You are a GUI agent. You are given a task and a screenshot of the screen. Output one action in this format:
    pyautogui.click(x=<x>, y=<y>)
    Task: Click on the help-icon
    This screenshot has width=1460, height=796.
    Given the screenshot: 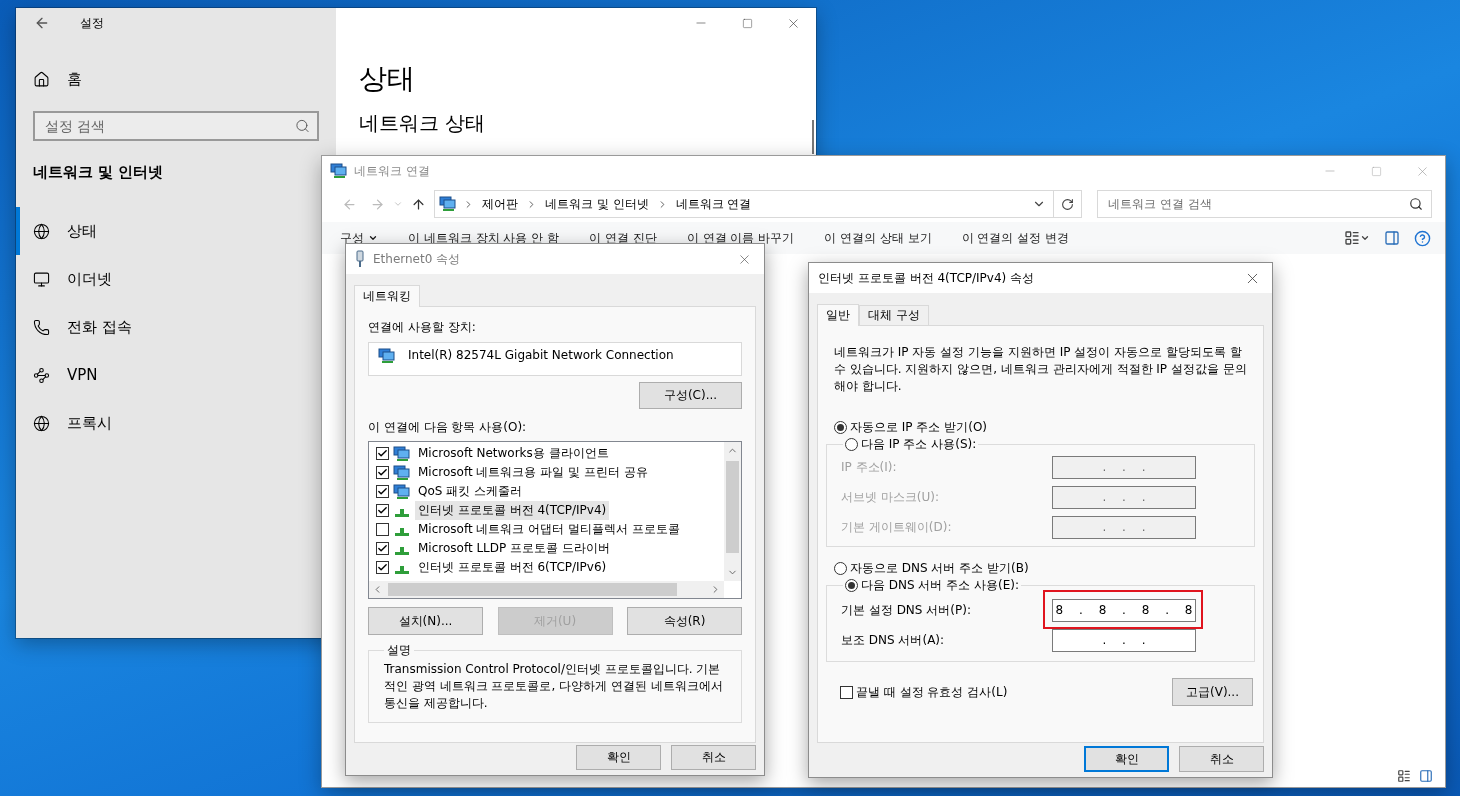 What is the action you would take?
    pyautogui.click(x=1422, y=238)
    